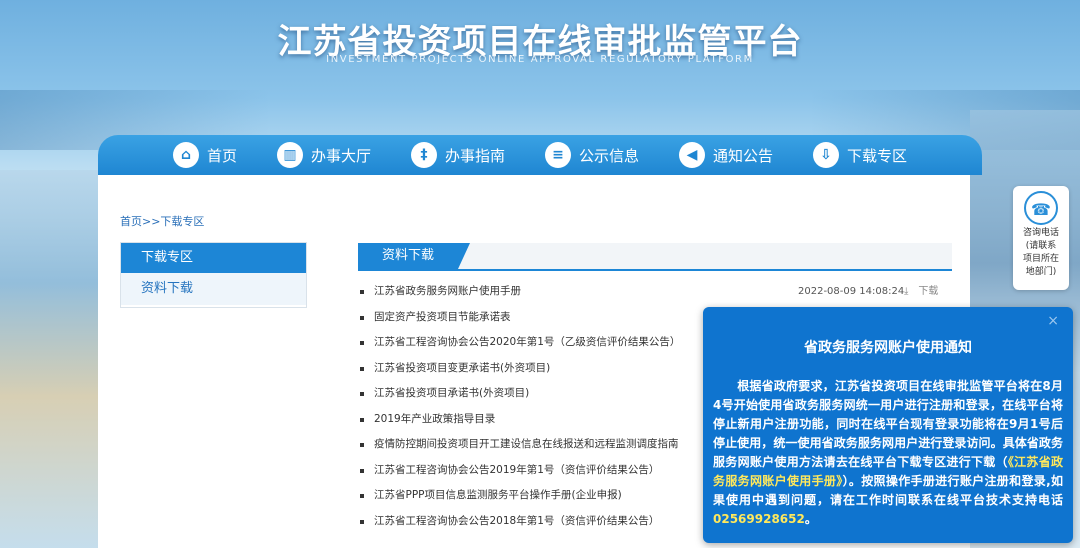 This screenshot has width=1080, height=548. What do you see at coordinates (810, 519) in the screenshot?
I see `notice-text: 。` at bounding box center [810, 519].